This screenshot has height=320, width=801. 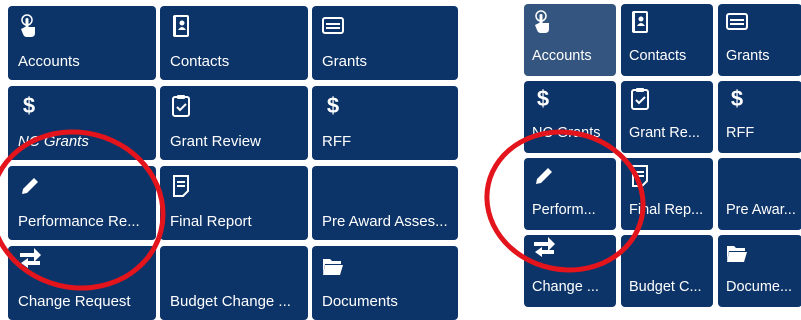 What do you see at coordinates (211, 221) in the screenshot?
I see `tile-label: Final Report` at bounding box center [211, 221].